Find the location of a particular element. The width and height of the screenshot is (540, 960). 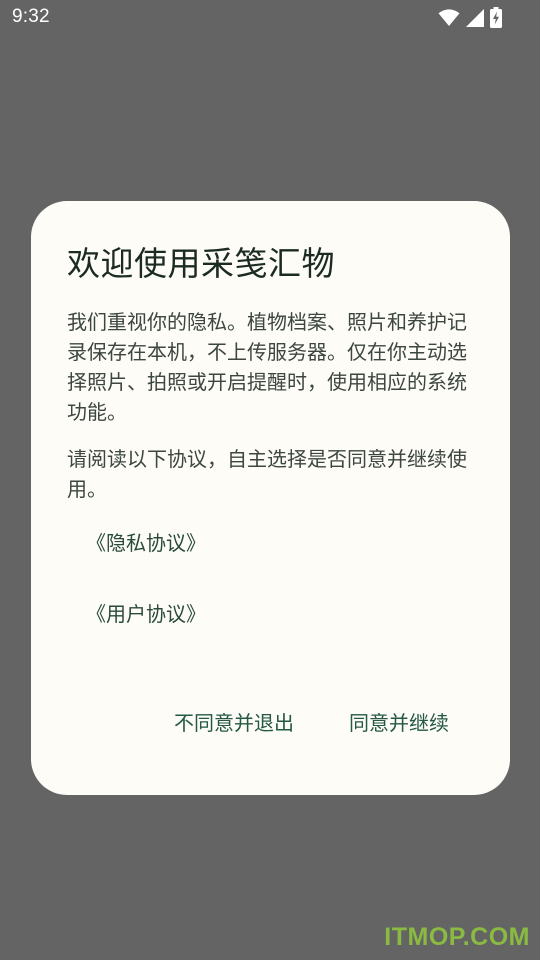

cell-signal-icon is located at coordinates (475, 17).